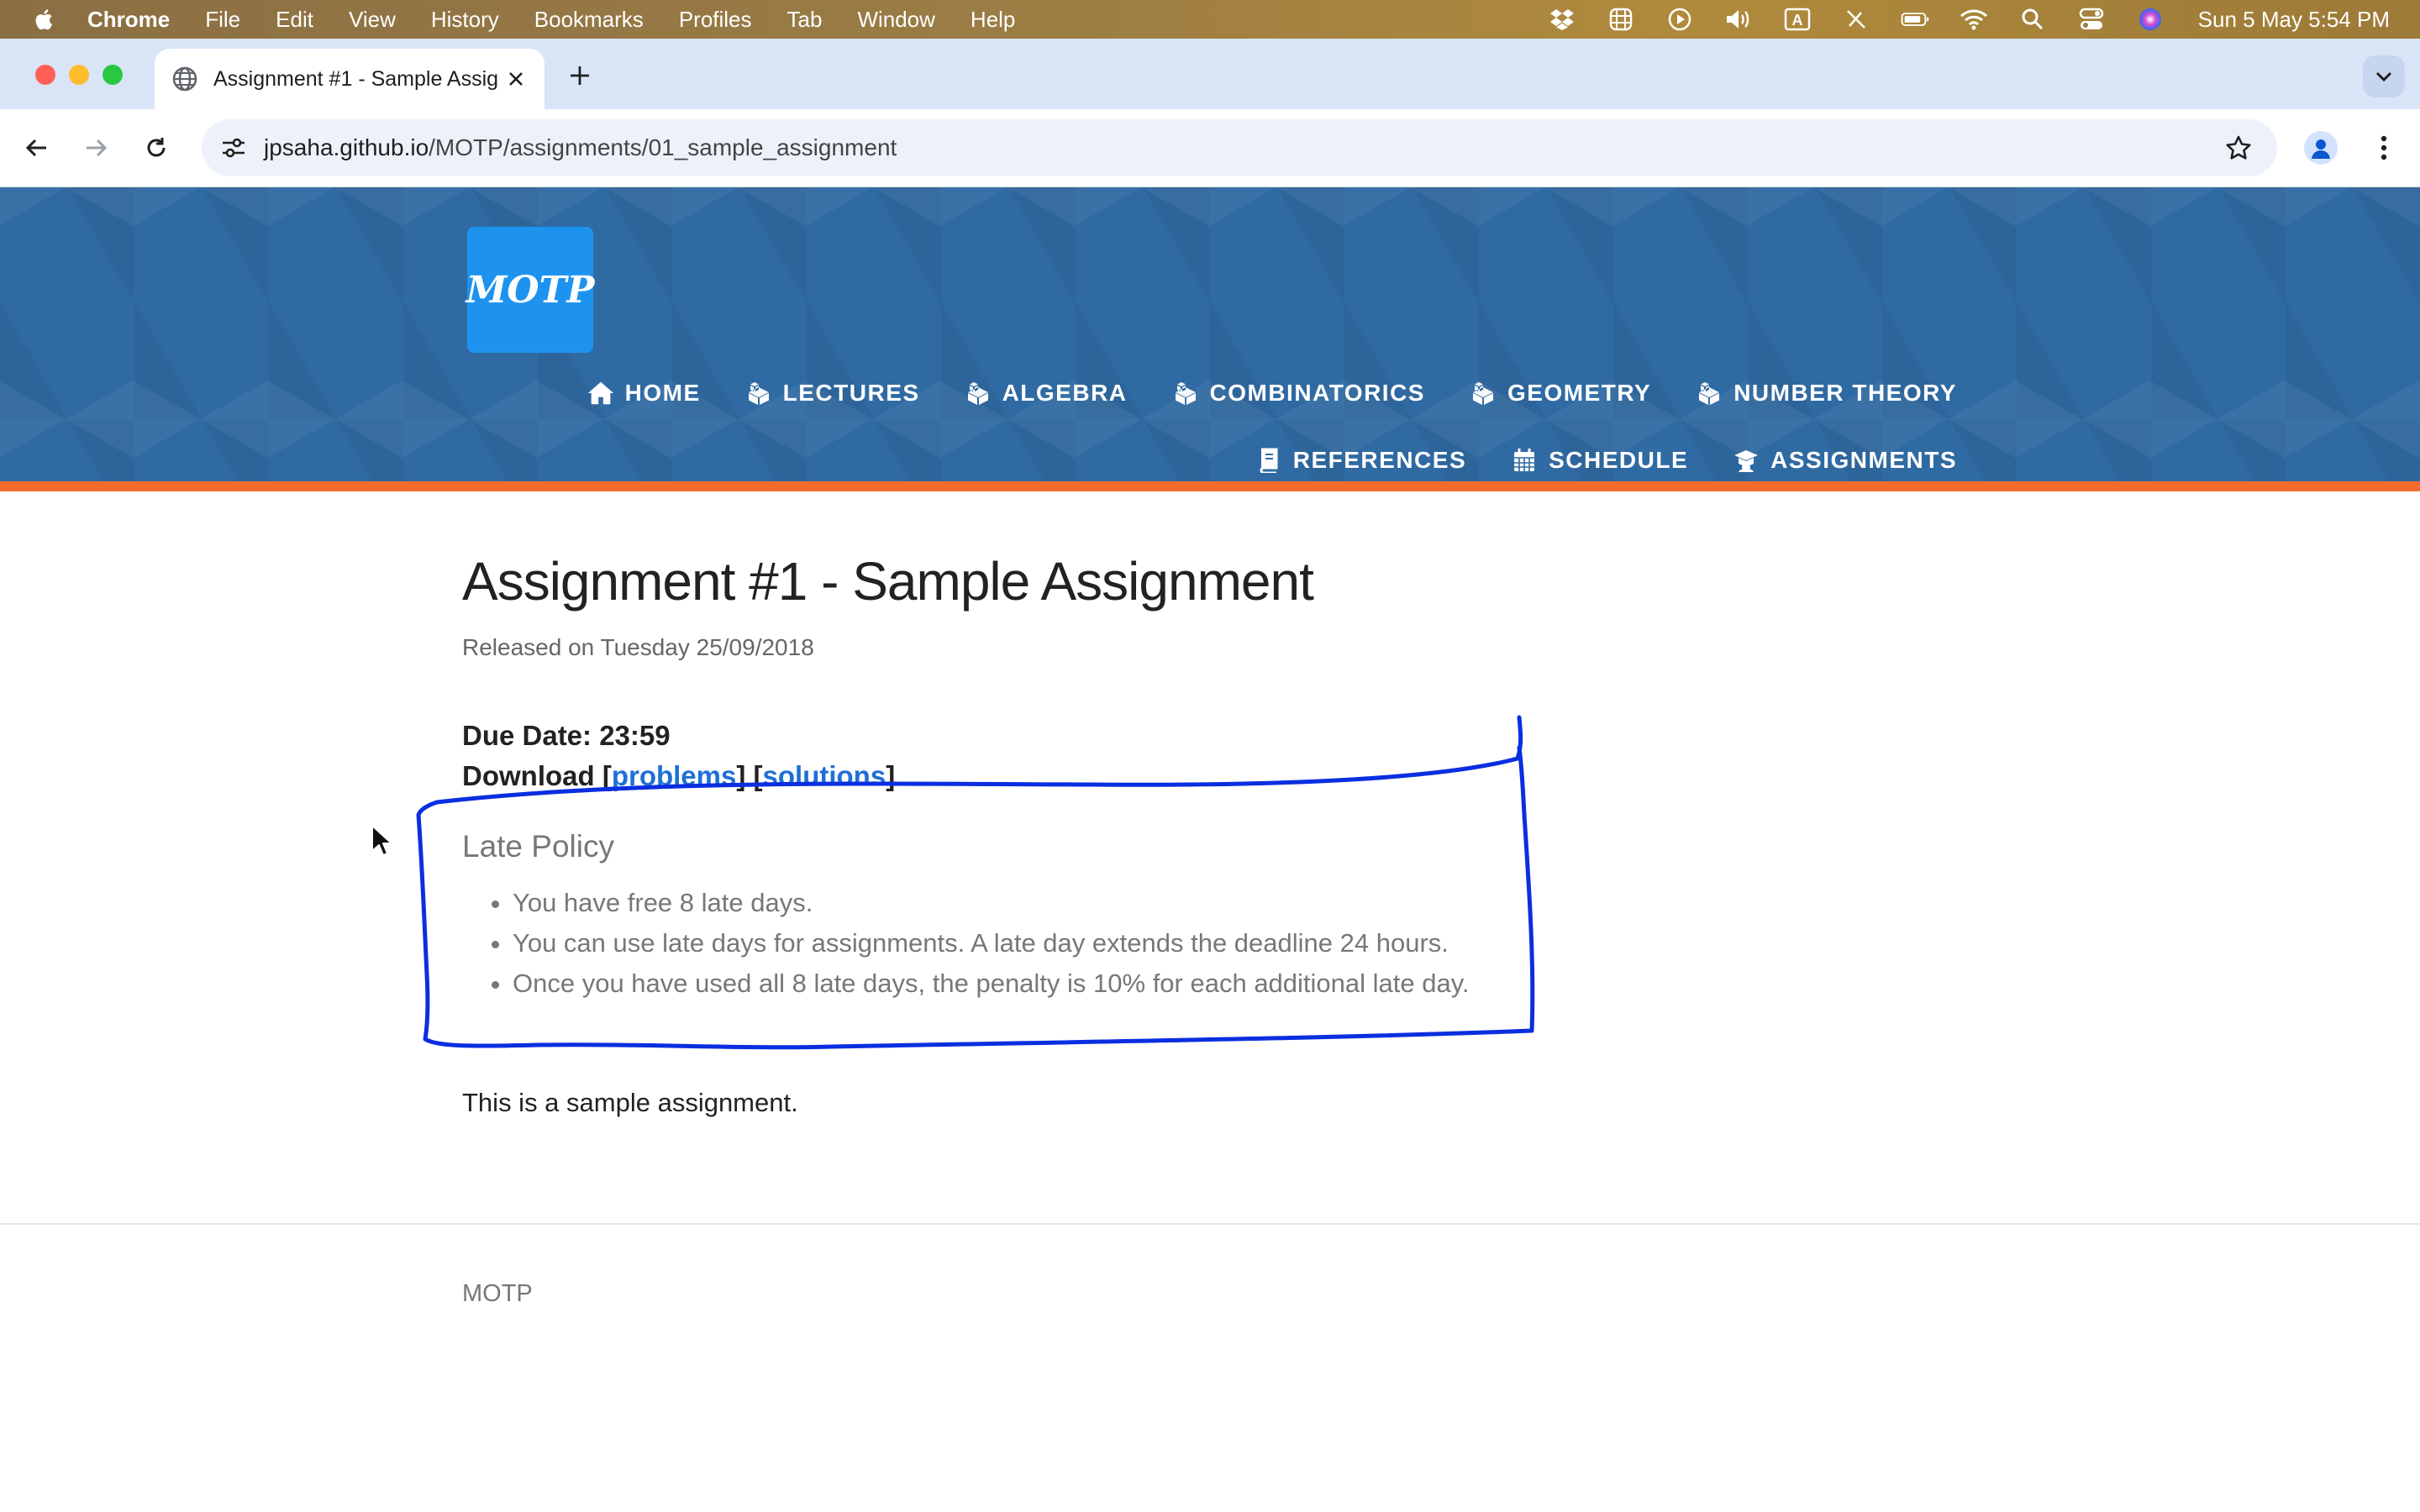 The height and width of the screenshot is (1512, 2420). What do you see at coordinates (601, 393) in the screenshot?
I see `home-icon` at bounding box center [601, 393].